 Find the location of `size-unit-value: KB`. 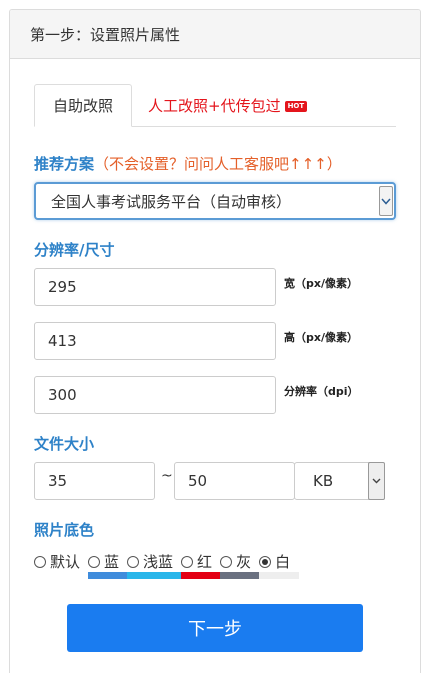

size-unit-value: KB is located at coordinates (323, 481).